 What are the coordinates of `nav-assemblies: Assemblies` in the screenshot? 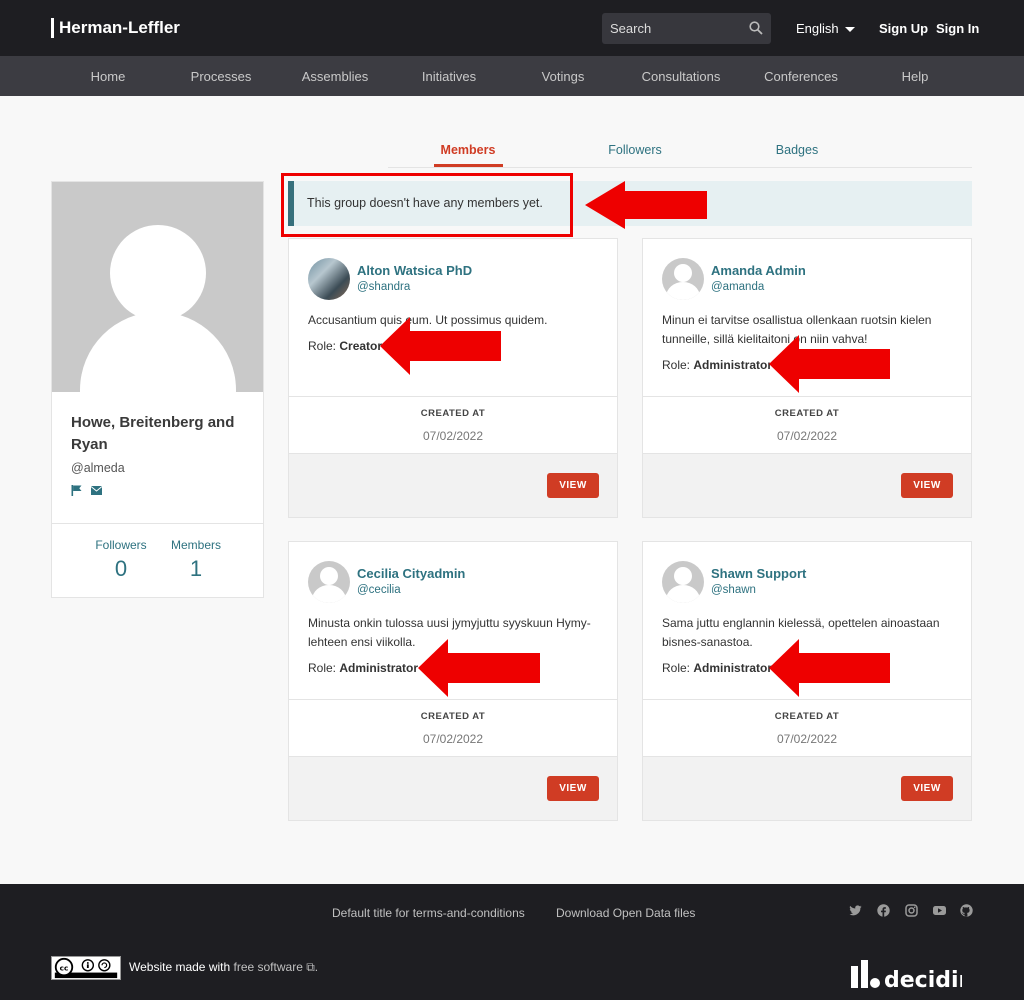 It's located at (335, 76).